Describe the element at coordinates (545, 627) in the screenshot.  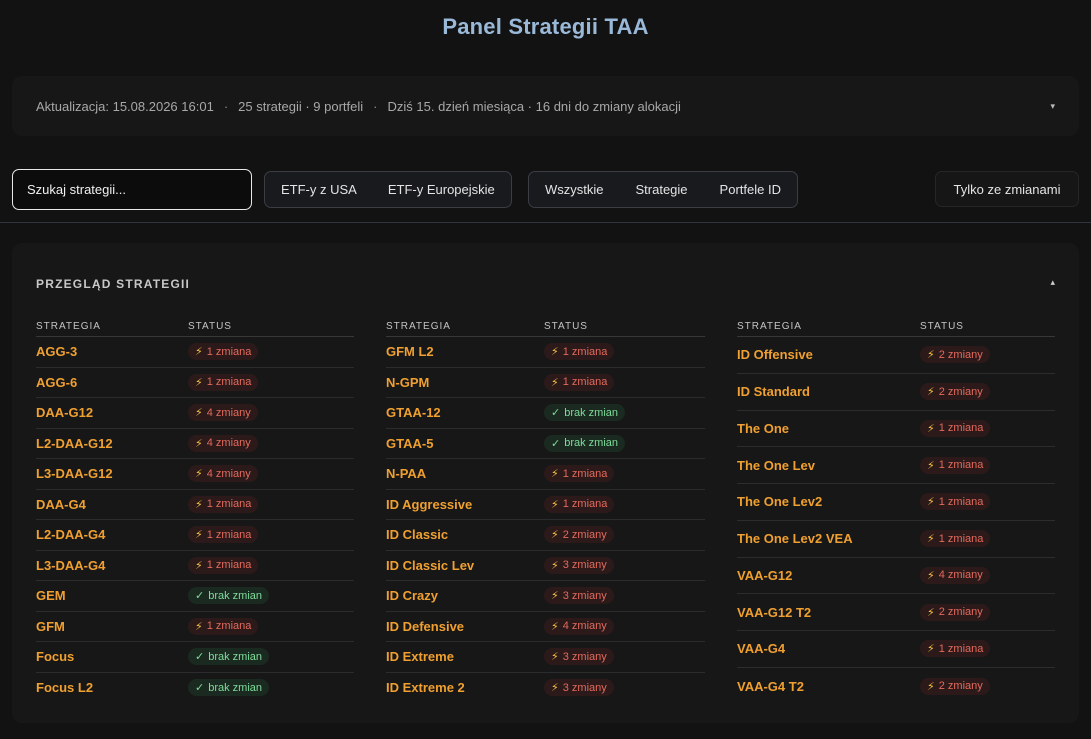
I see `table-row: ID Defensive ⚡ 4 zmiany` at that location.